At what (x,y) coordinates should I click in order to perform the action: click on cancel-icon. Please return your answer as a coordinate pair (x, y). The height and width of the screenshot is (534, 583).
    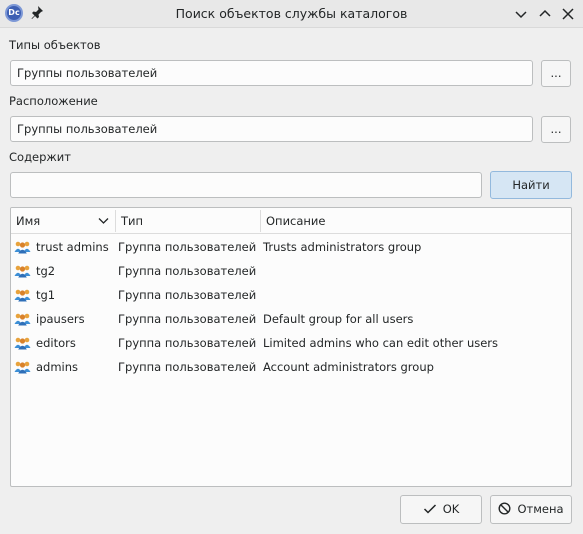
    Looking at the image, I should click on (504, 508).